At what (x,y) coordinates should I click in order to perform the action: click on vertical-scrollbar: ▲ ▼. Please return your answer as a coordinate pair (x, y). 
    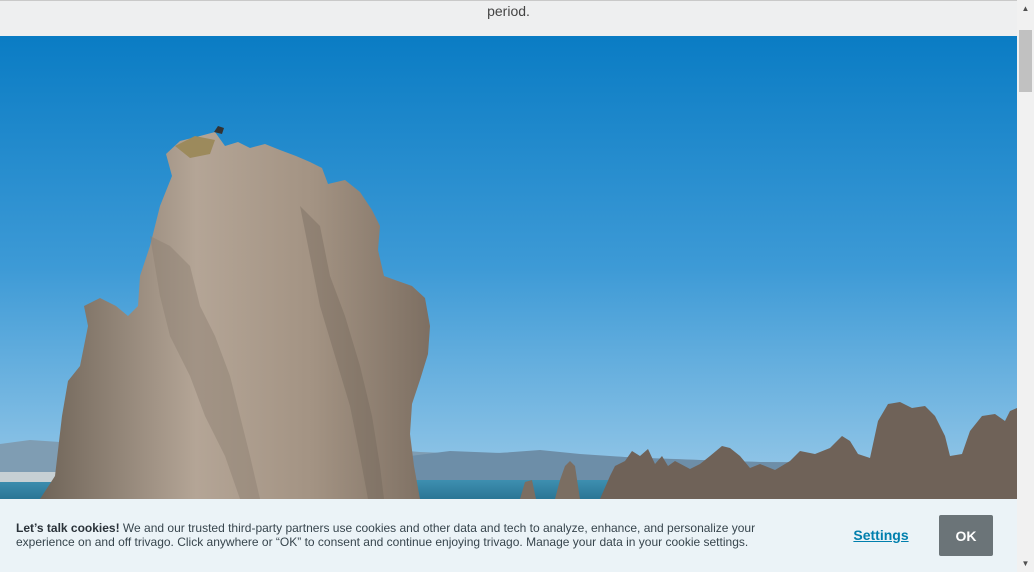
    Looking at the image, I should click on (1025, 286).